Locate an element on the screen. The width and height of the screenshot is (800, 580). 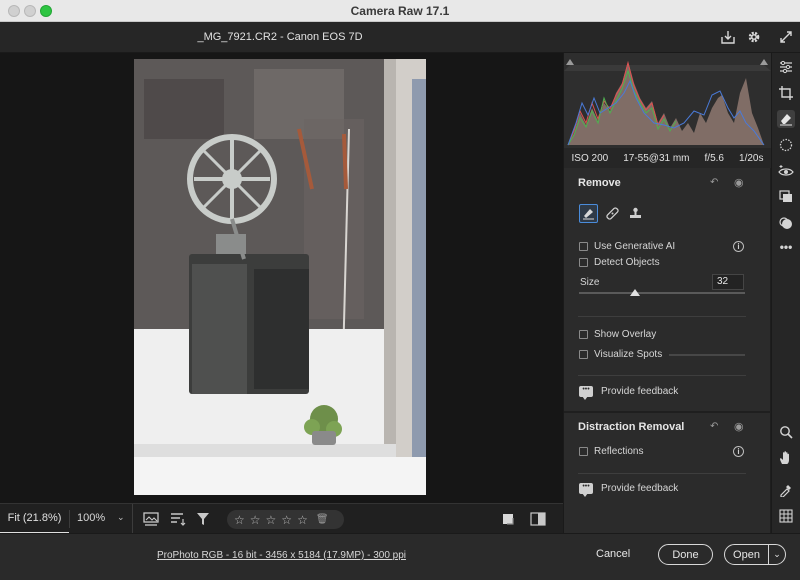
redeye-icon is located at coordinates (786, 171).